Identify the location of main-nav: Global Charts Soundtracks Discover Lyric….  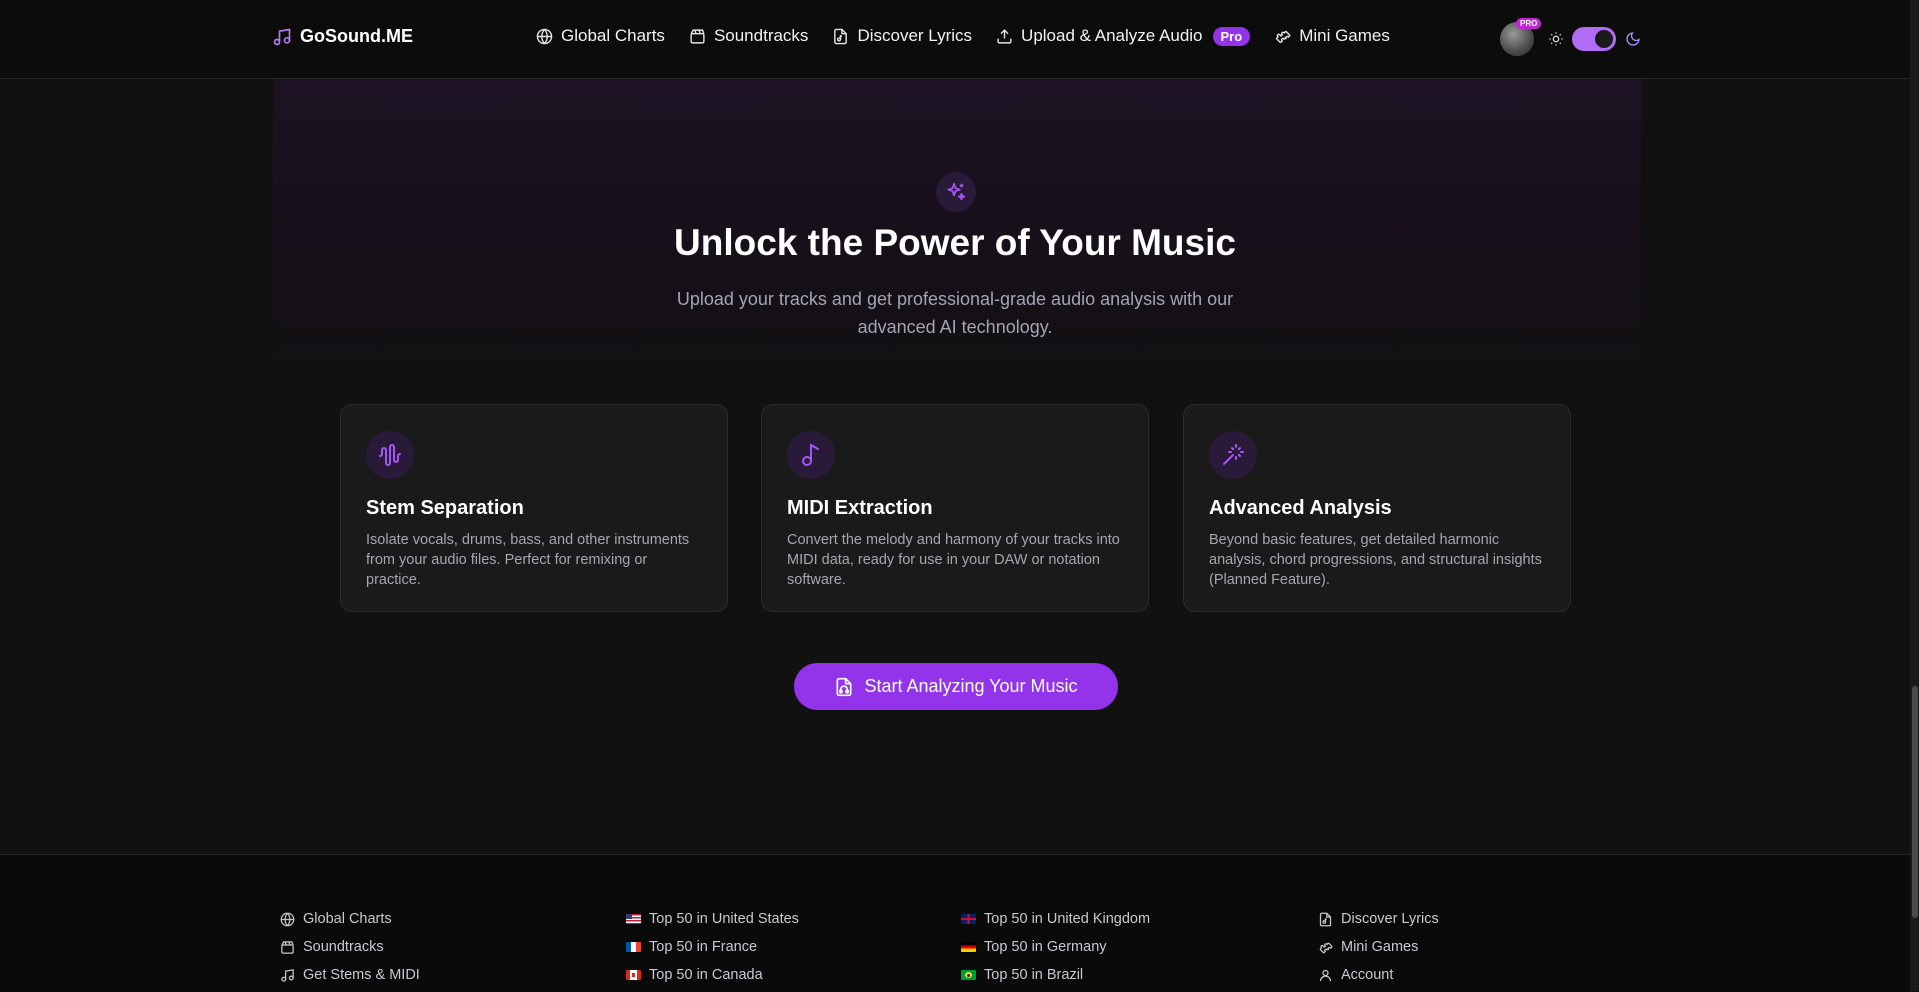
(963, 36).